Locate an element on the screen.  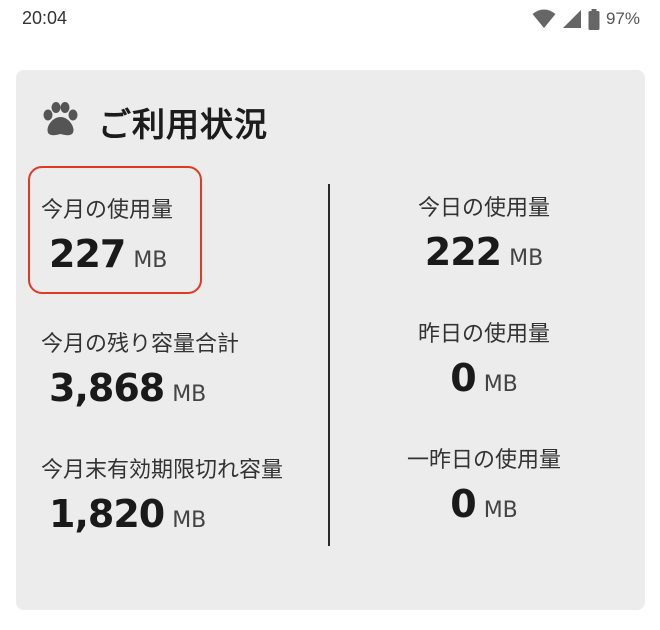
stat-remaining-total: 今月の残り容量合計 3,868 MB is located at coordinates (140, 368).